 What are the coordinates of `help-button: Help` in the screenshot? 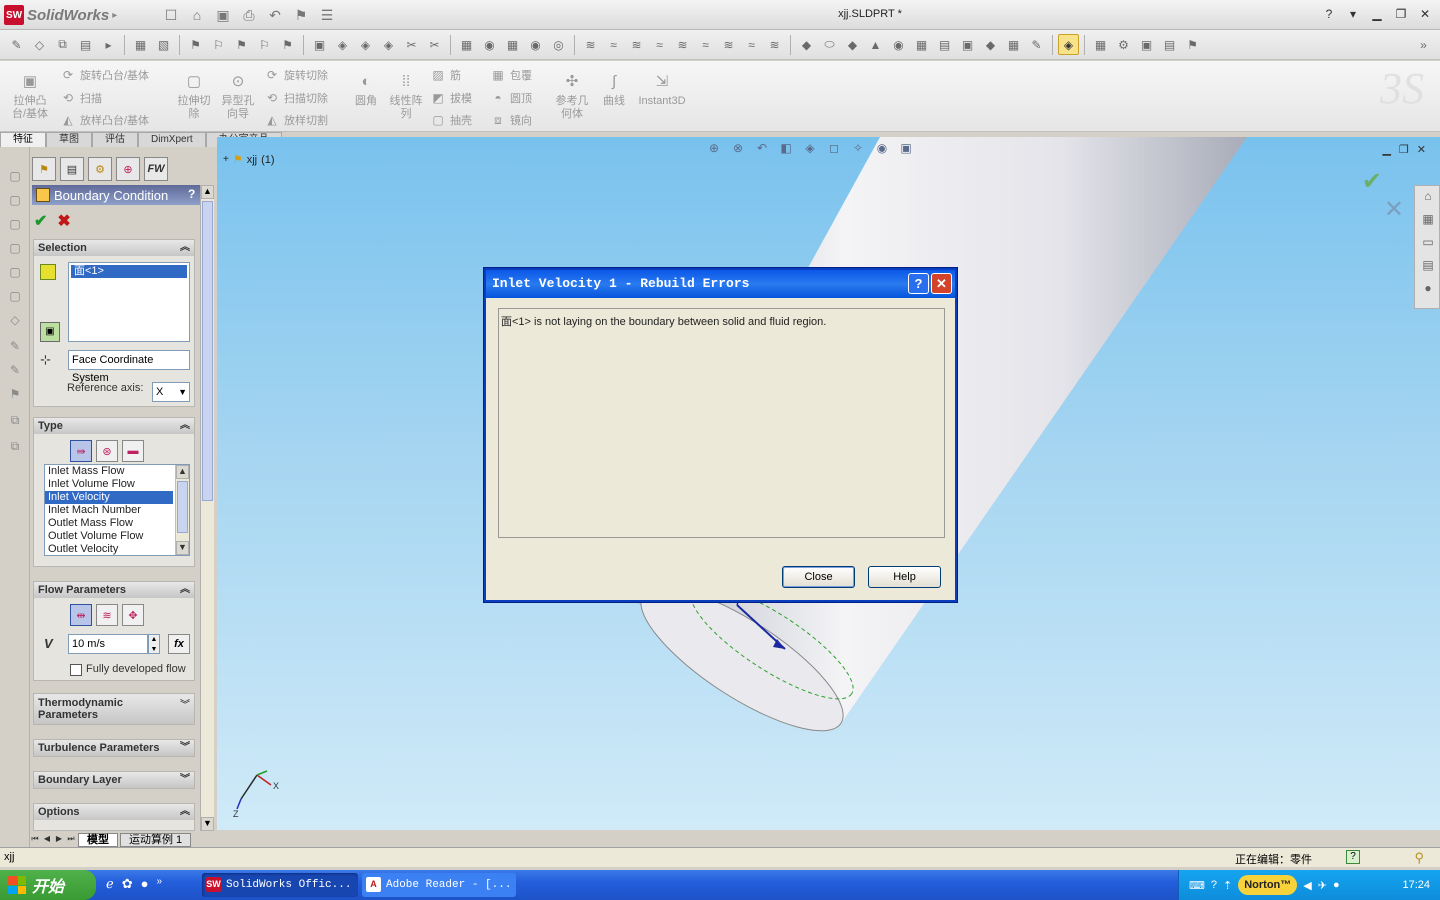 It's located at (904, 577).